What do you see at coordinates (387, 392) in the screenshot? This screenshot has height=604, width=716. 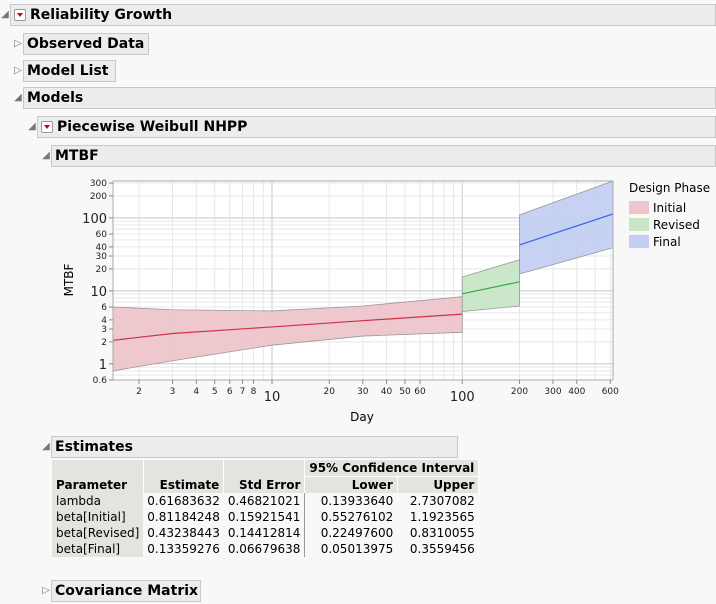 I see `x-tick-label: 40` at bounding box center [387, 392].